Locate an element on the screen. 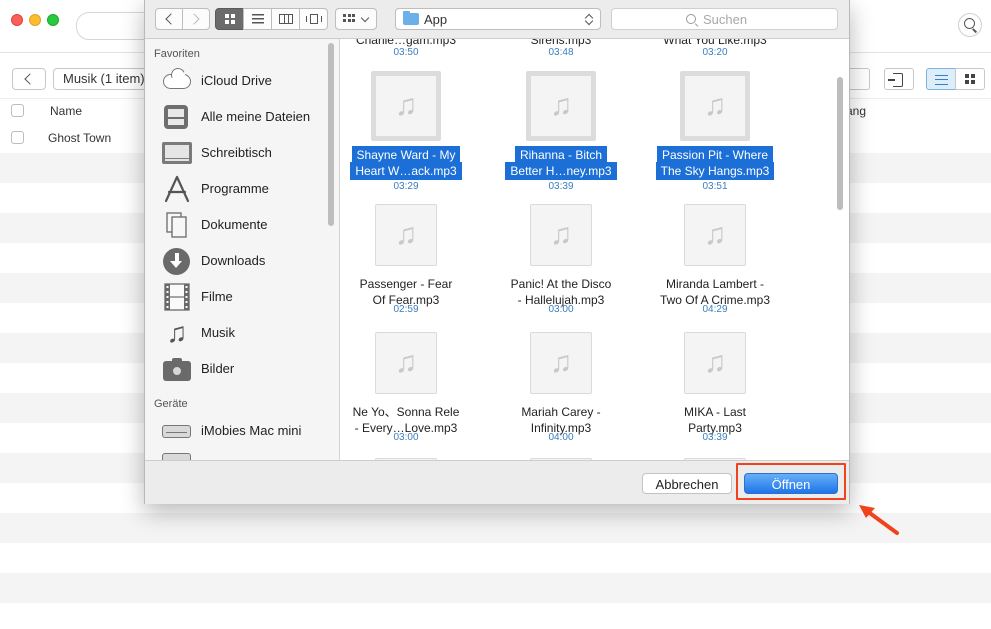  file-duration: 03:29 is located at coordinates (406, 186).